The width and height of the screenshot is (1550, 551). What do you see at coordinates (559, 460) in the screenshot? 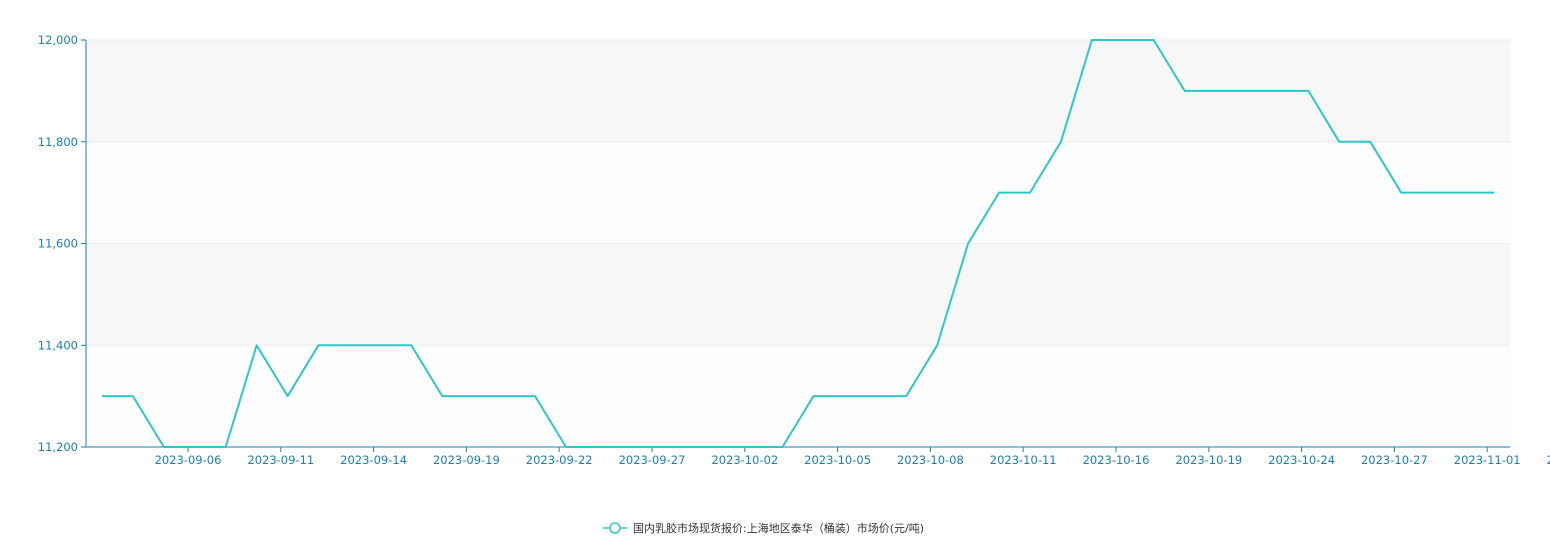
I see `x-tick-label: 2023-09-22` at bounding box center [559, 460].